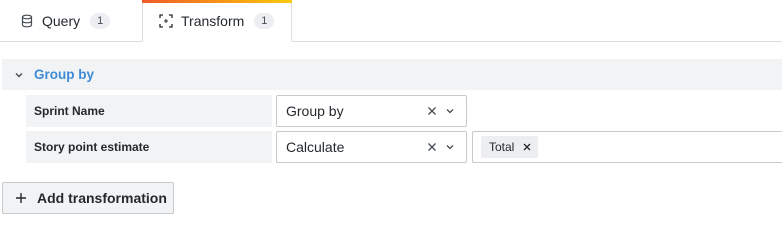 This screenshot has width=782, height=240. Describe the element at coordinates (21, 198) in the screenshot. I see `plus-icon` at that location.